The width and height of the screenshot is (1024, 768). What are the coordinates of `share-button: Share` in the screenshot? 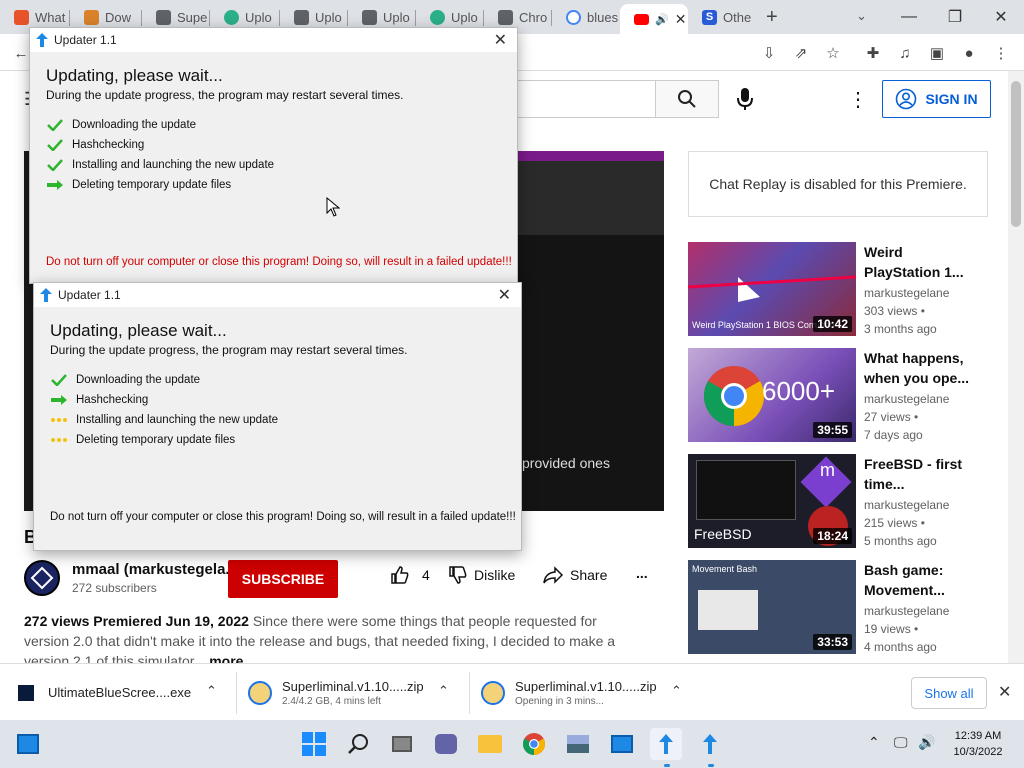 It's located at (574, 575).